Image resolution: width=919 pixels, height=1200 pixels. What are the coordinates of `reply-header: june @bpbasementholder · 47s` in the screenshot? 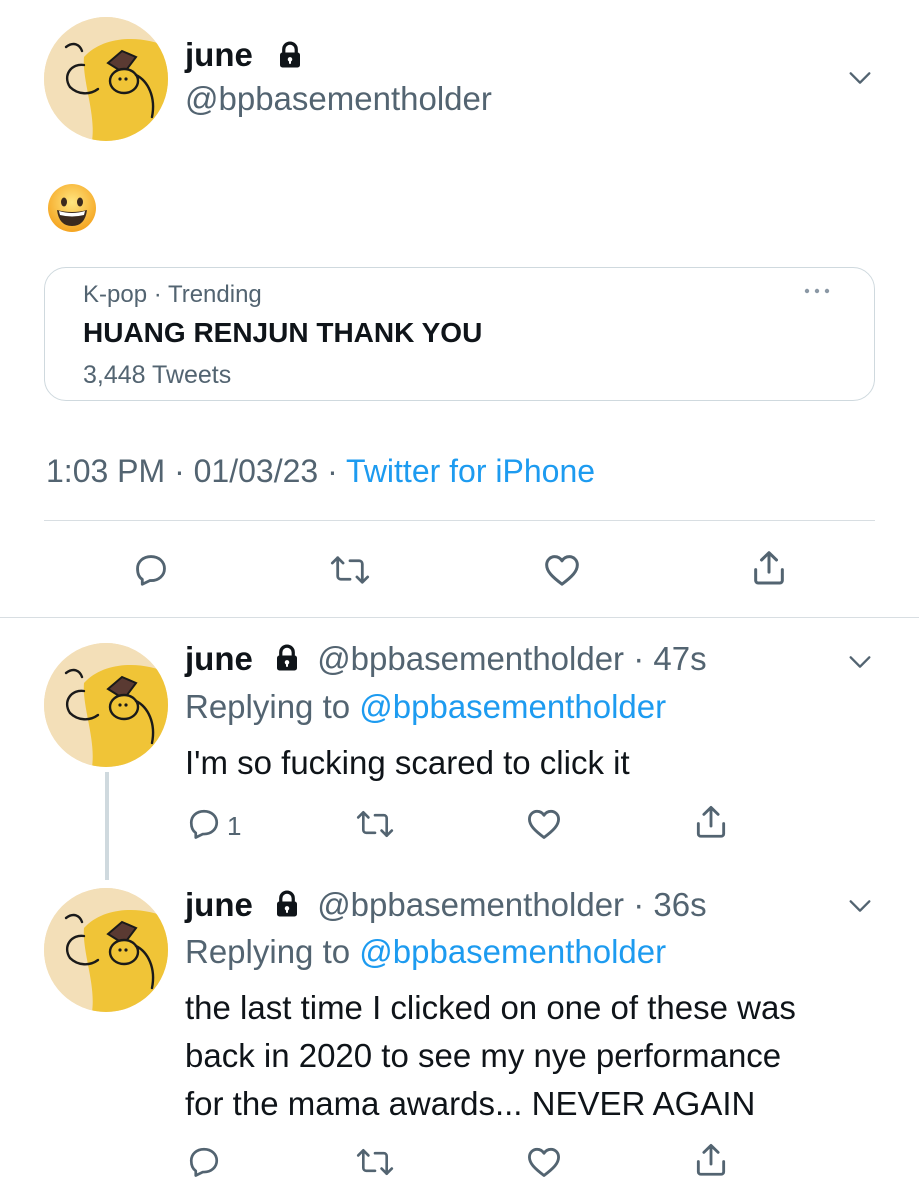 It's located at (446, 659).